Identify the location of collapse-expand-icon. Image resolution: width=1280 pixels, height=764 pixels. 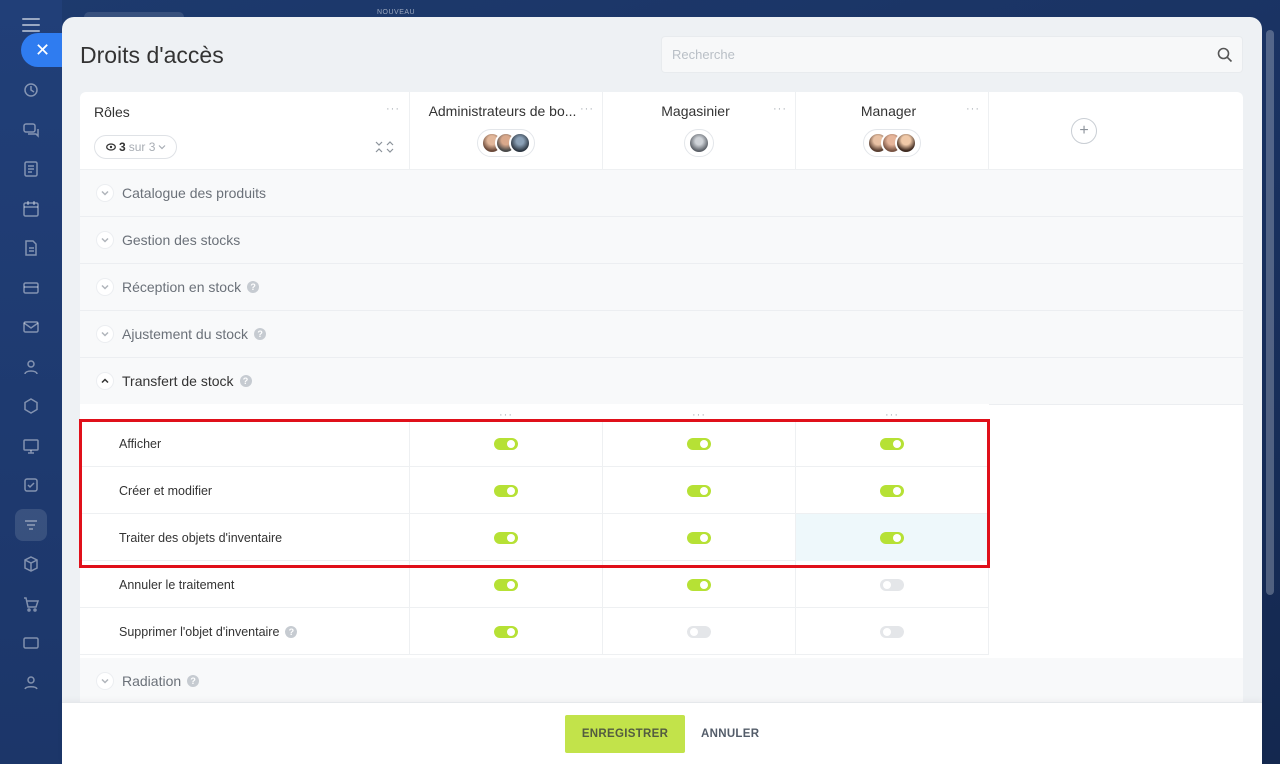
(384, 147).